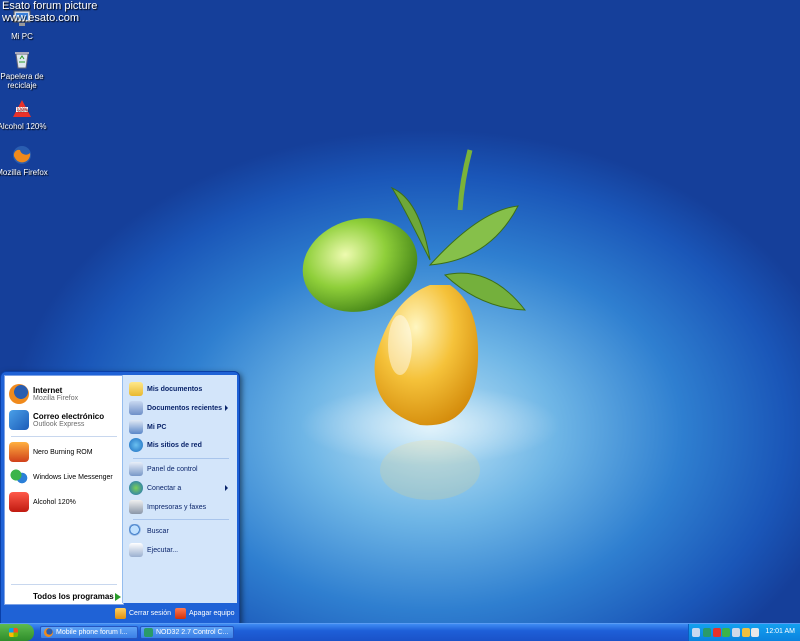  Describe the element at coordinates (212, 613) in the screenshot. I see `shutdown-label: Apagar equipo` at that location.